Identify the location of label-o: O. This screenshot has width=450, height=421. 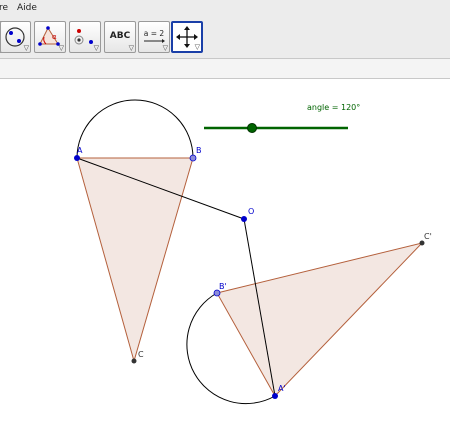
(251, 211).